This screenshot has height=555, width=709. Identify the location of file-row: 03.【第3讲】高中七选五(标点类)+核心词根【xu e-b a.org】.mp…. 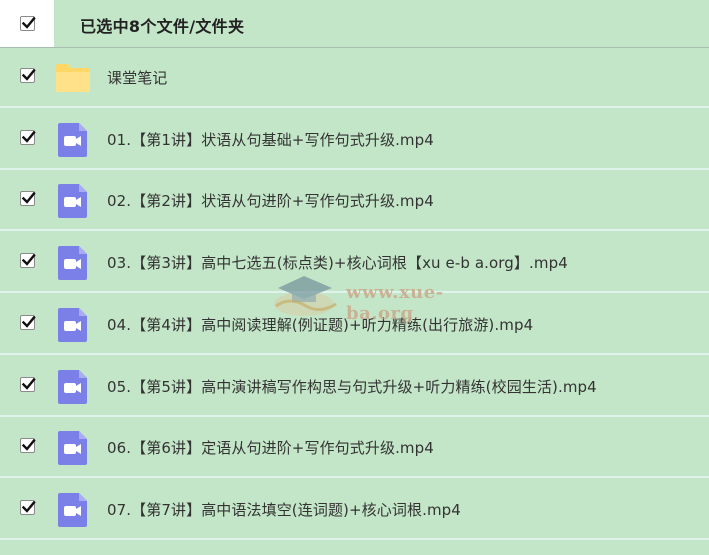
(354, 263).